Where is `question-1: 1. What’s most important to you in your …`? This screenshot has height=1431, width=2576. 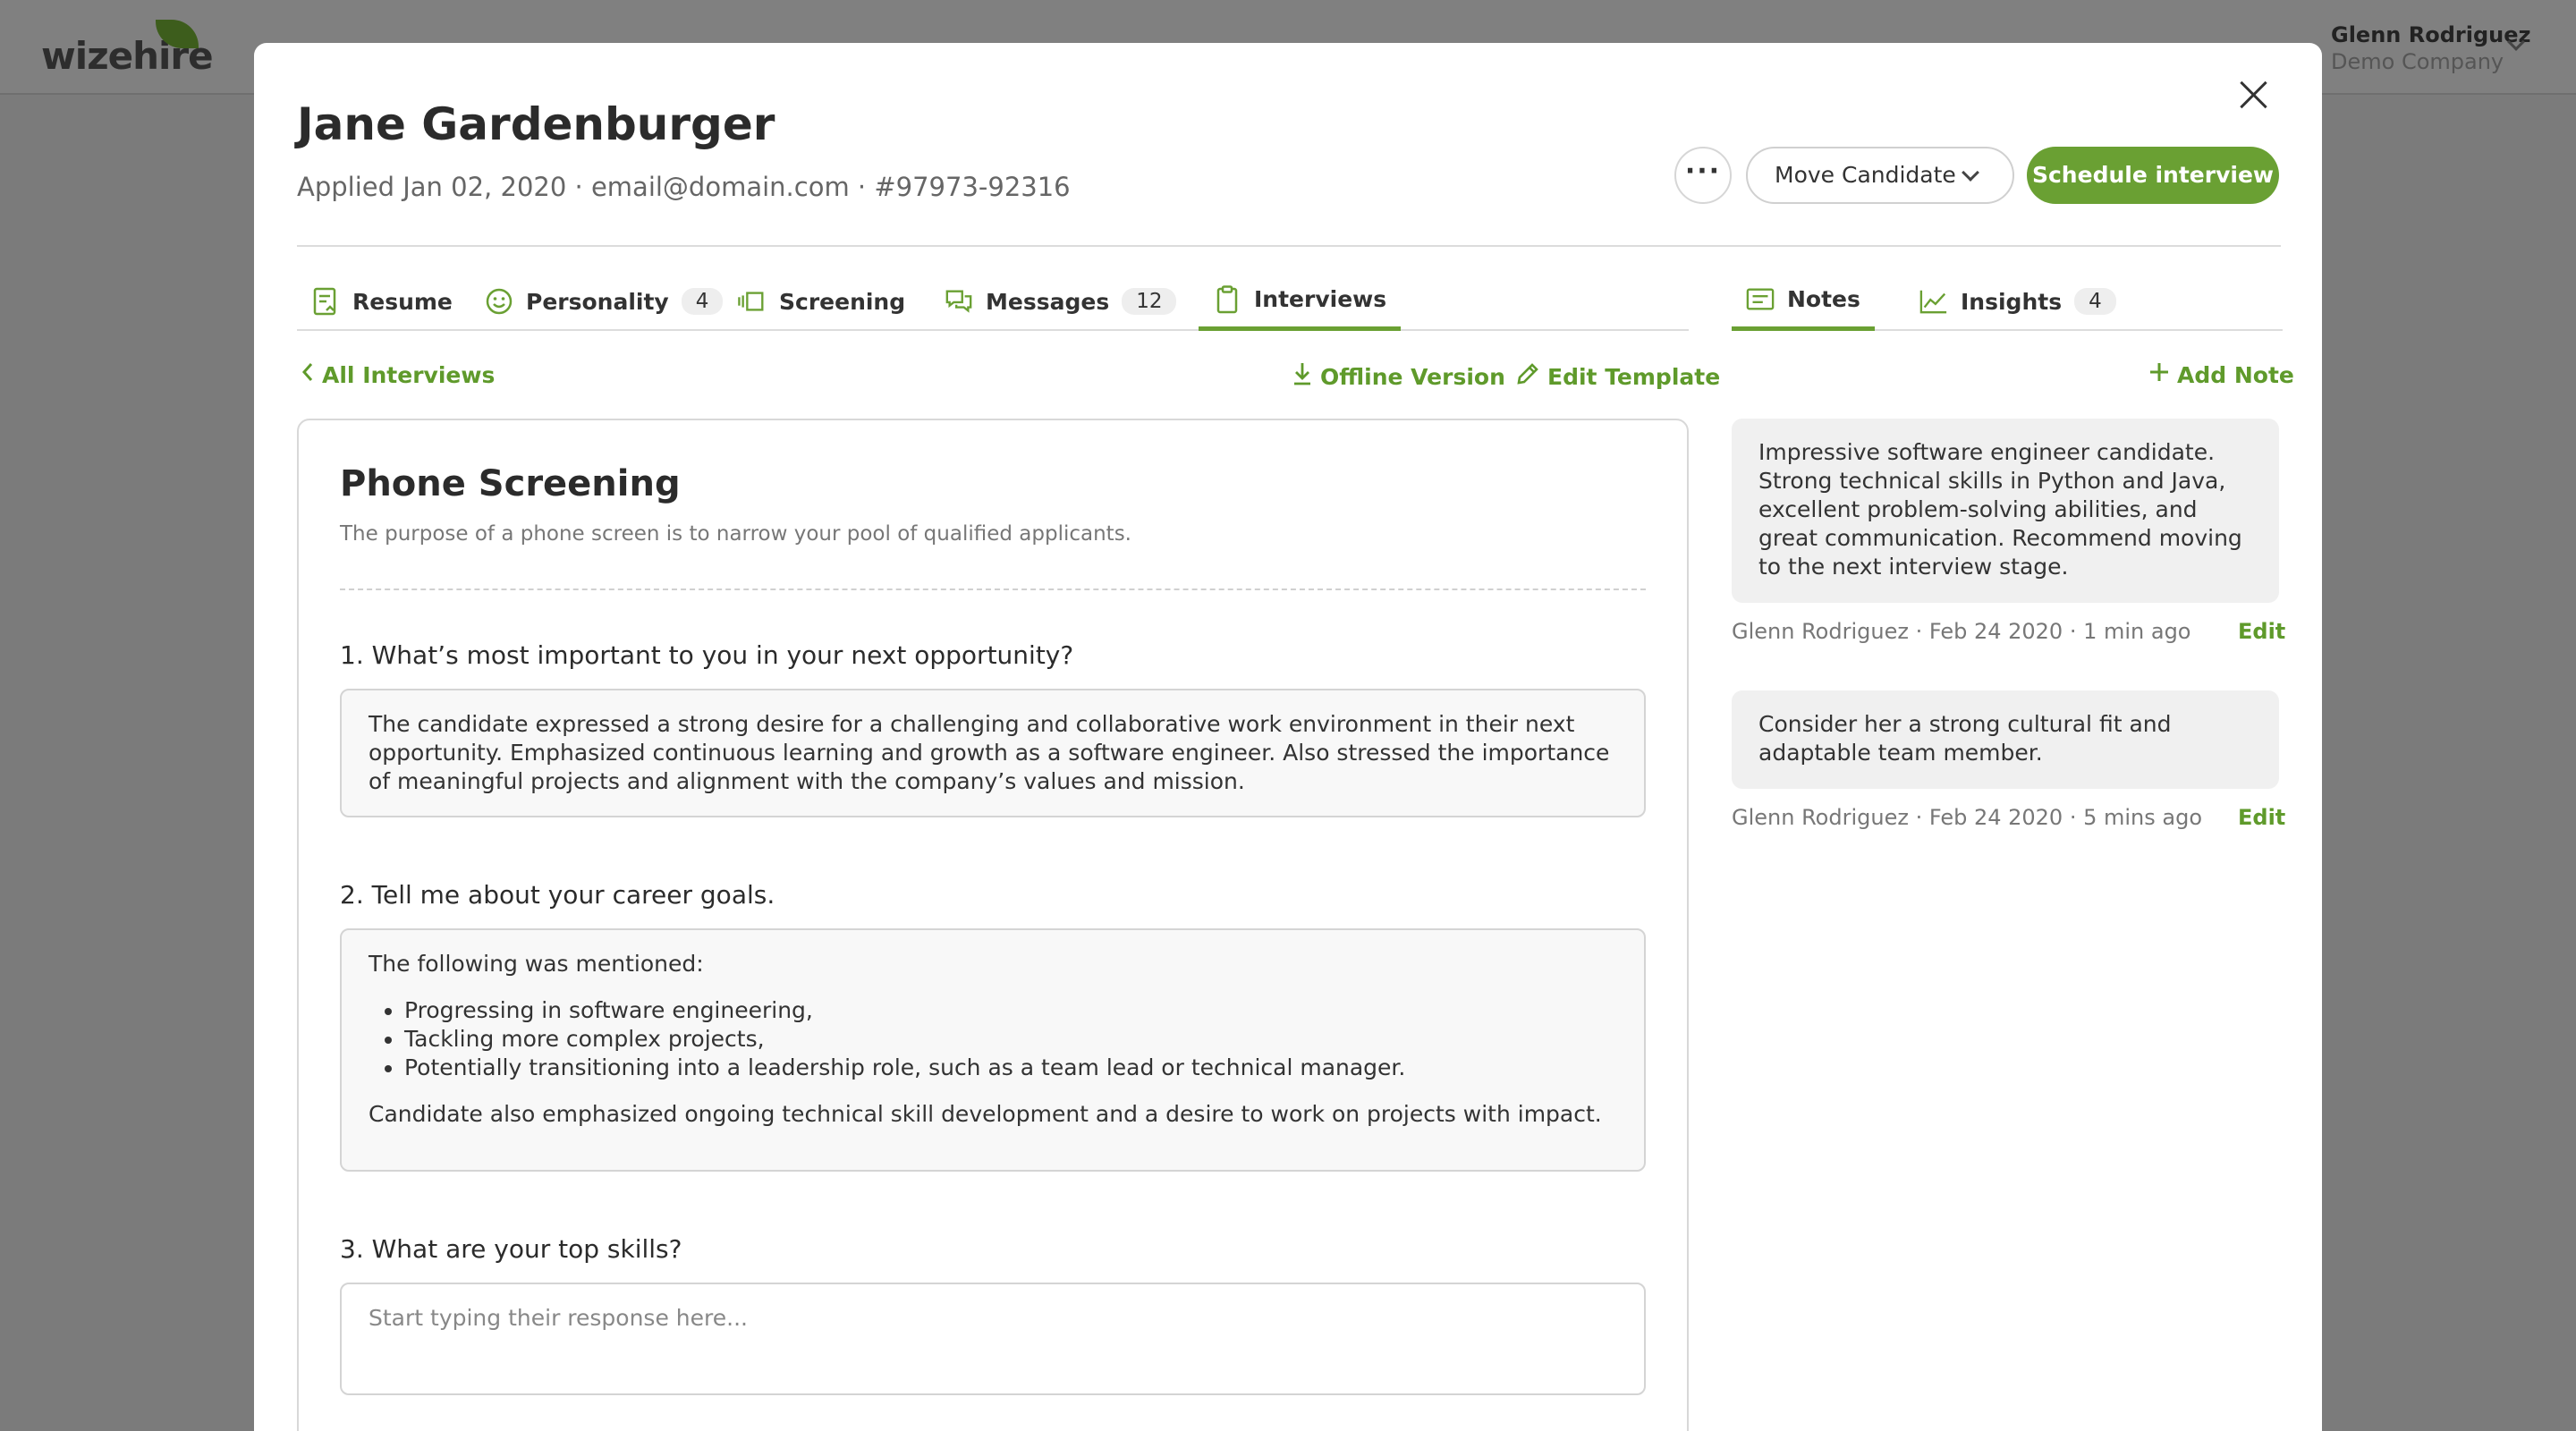
question-1: 1. What’s most important to you in your … is located at coordinates (707, 655).